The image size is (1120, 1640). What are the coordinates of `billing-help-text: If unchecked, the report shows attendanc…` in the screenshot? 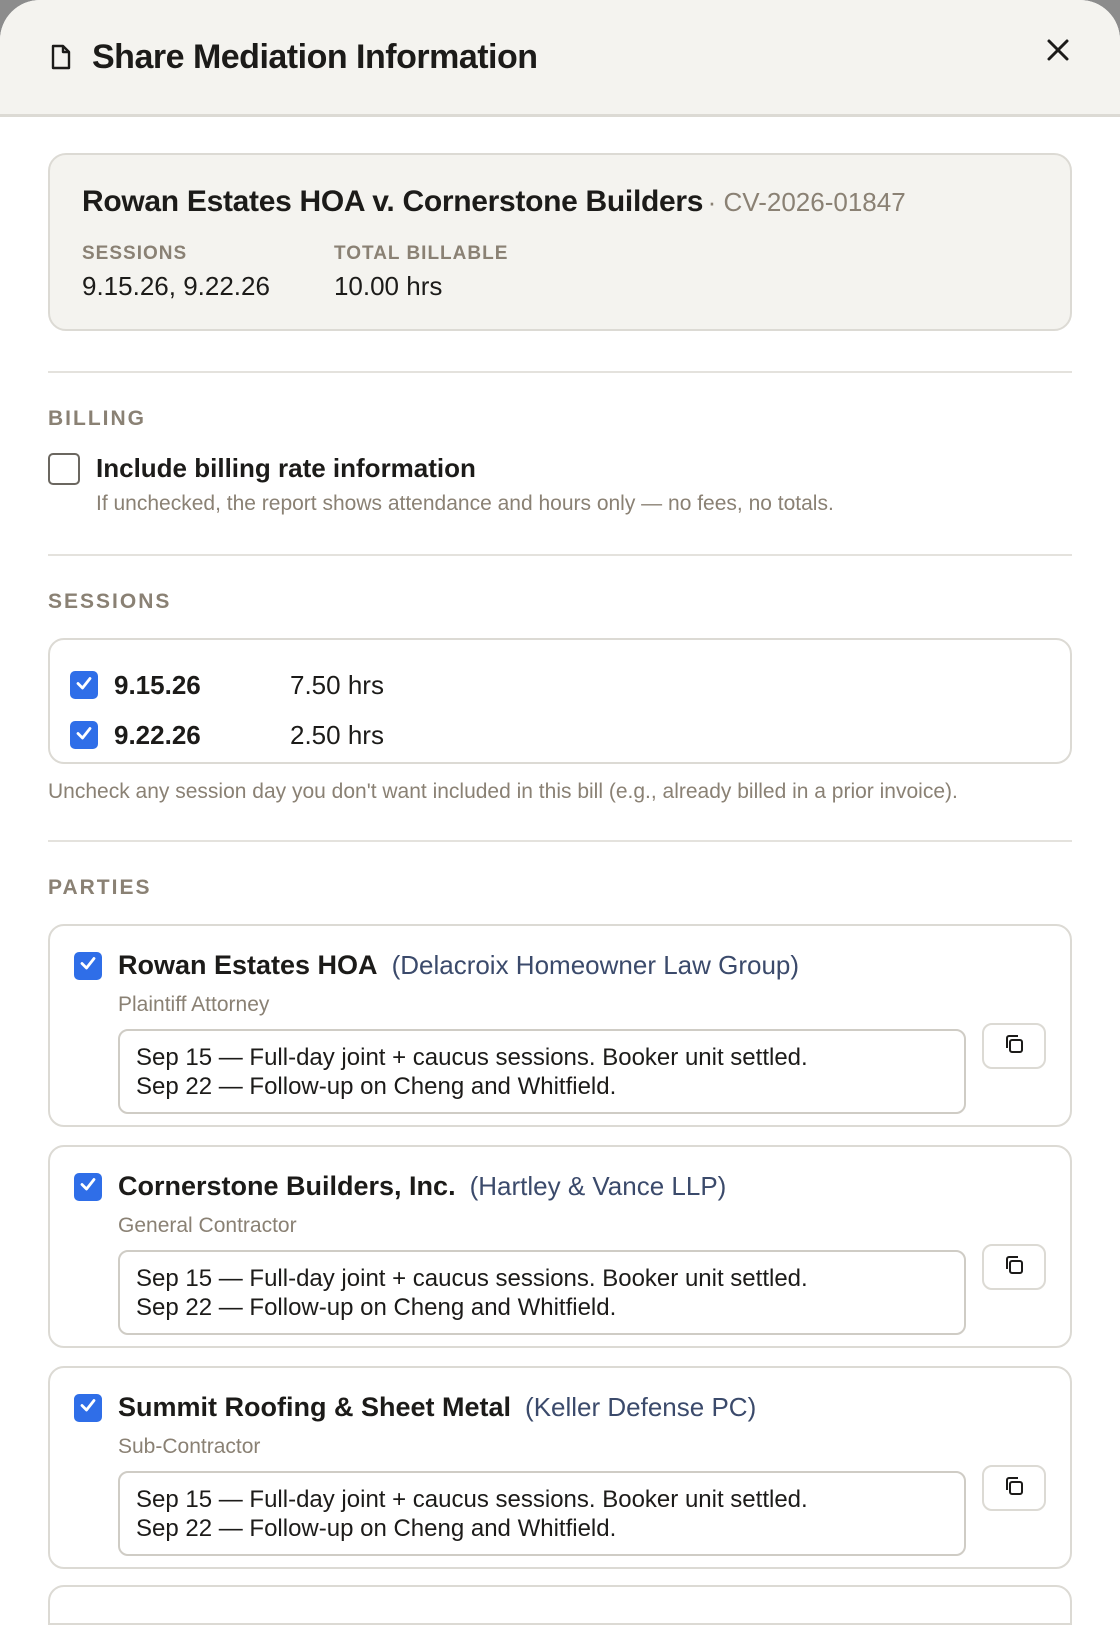 It's located at (465, 503).